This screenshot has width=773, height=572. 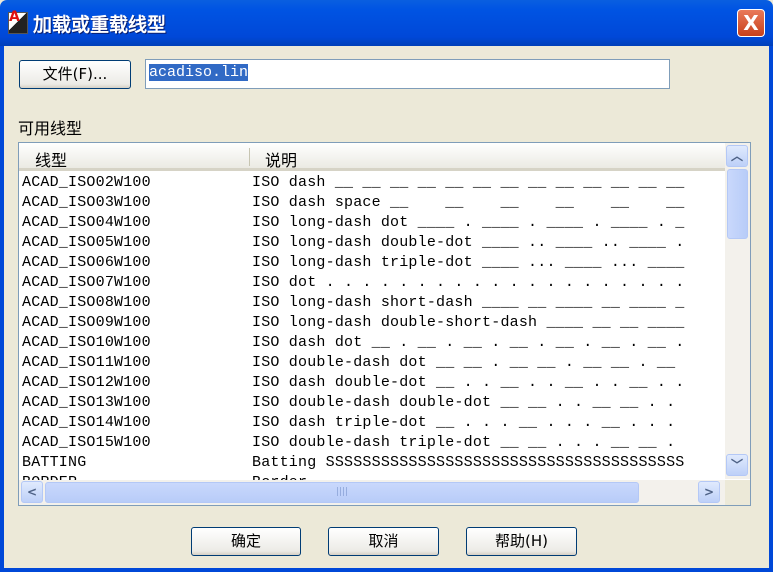 I want to click on linetype-name: ACAD_ISO15W100, so click(x=86, y=442).